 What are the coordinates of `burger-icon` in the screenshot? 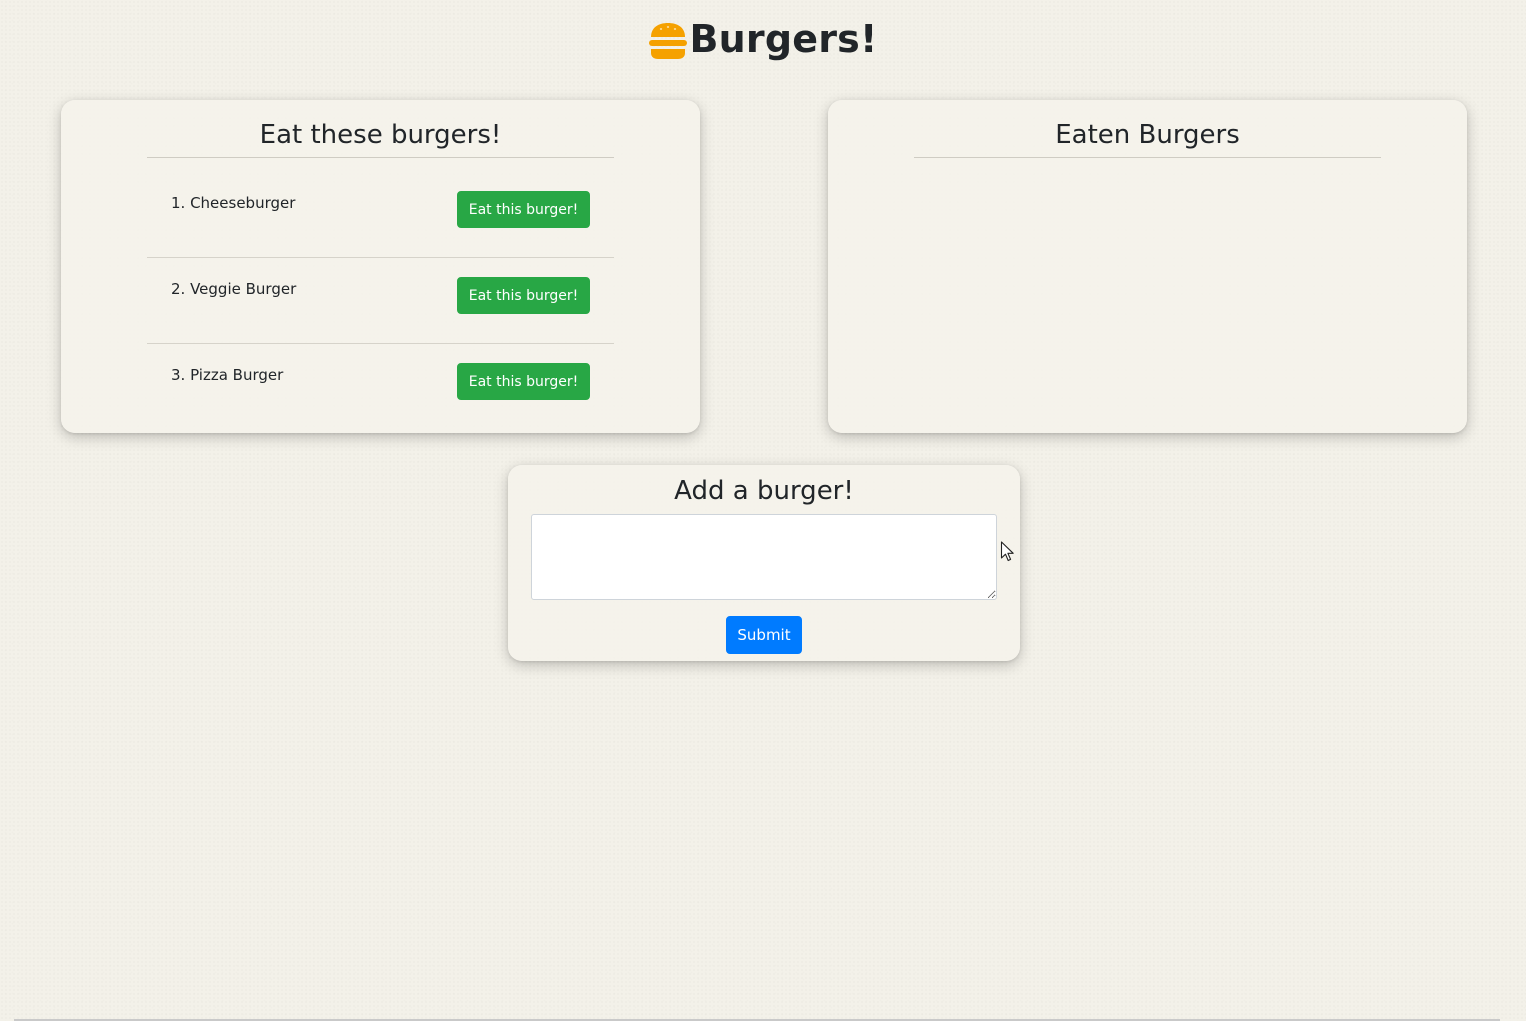 It's located at (668, 41).